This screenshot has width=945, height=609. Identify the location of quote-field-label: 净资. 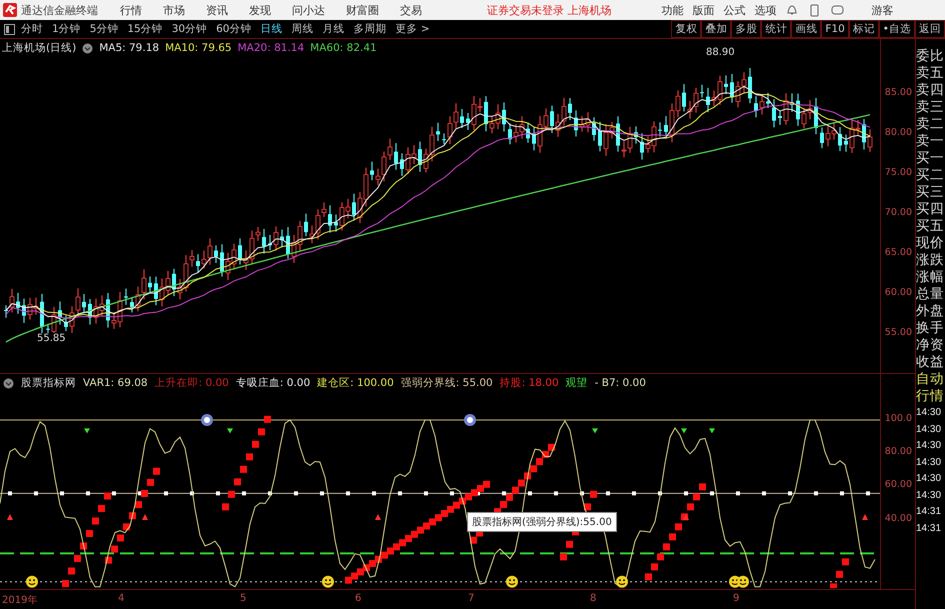
(930, 345).